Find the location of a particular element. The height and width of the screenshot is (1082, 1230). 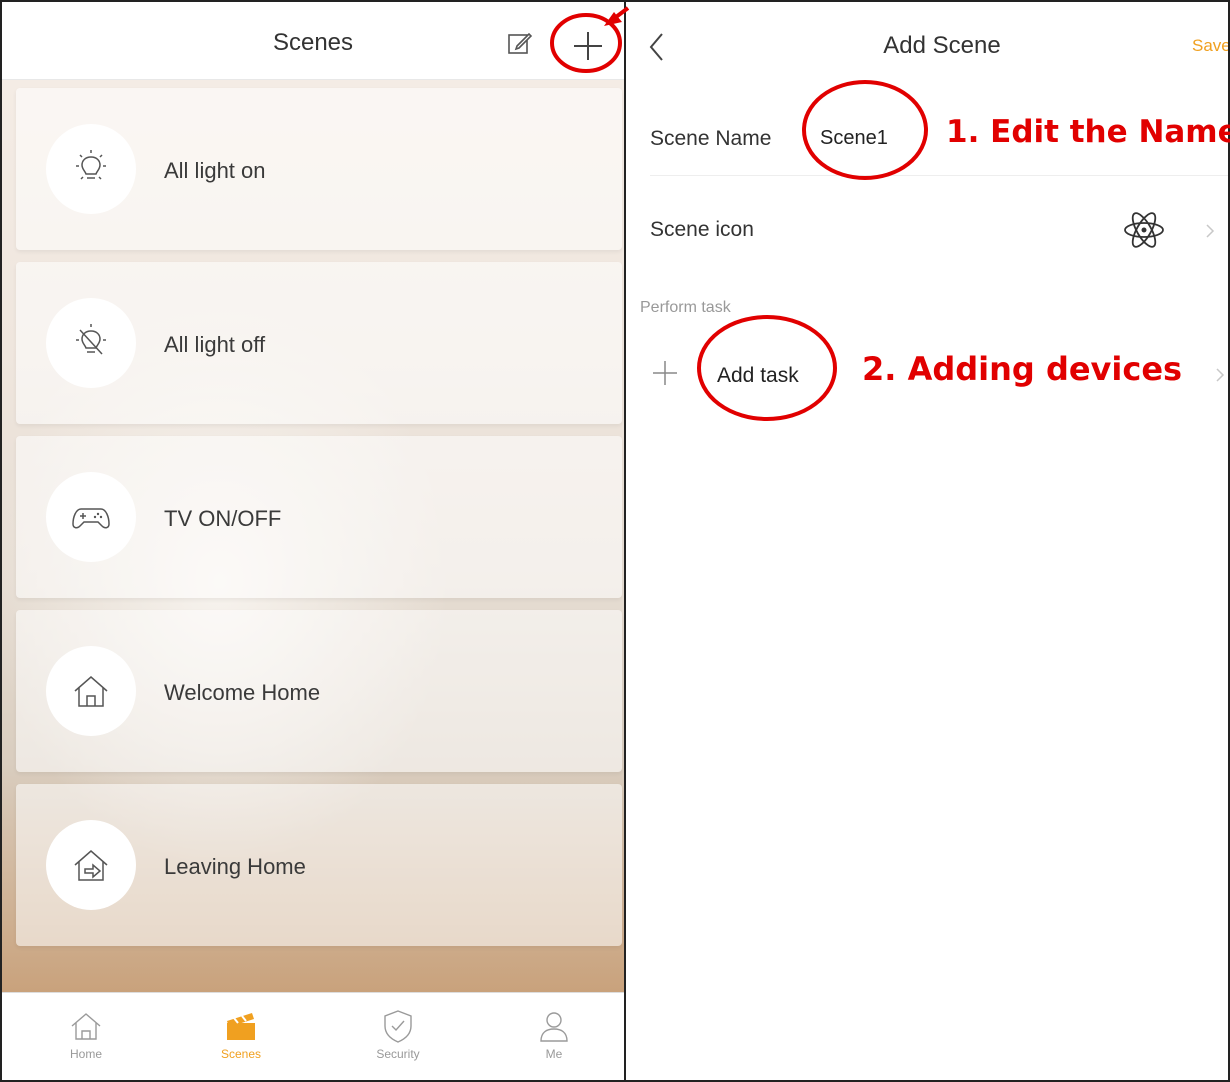

atom-icon is located at coordinates (1144, 230).